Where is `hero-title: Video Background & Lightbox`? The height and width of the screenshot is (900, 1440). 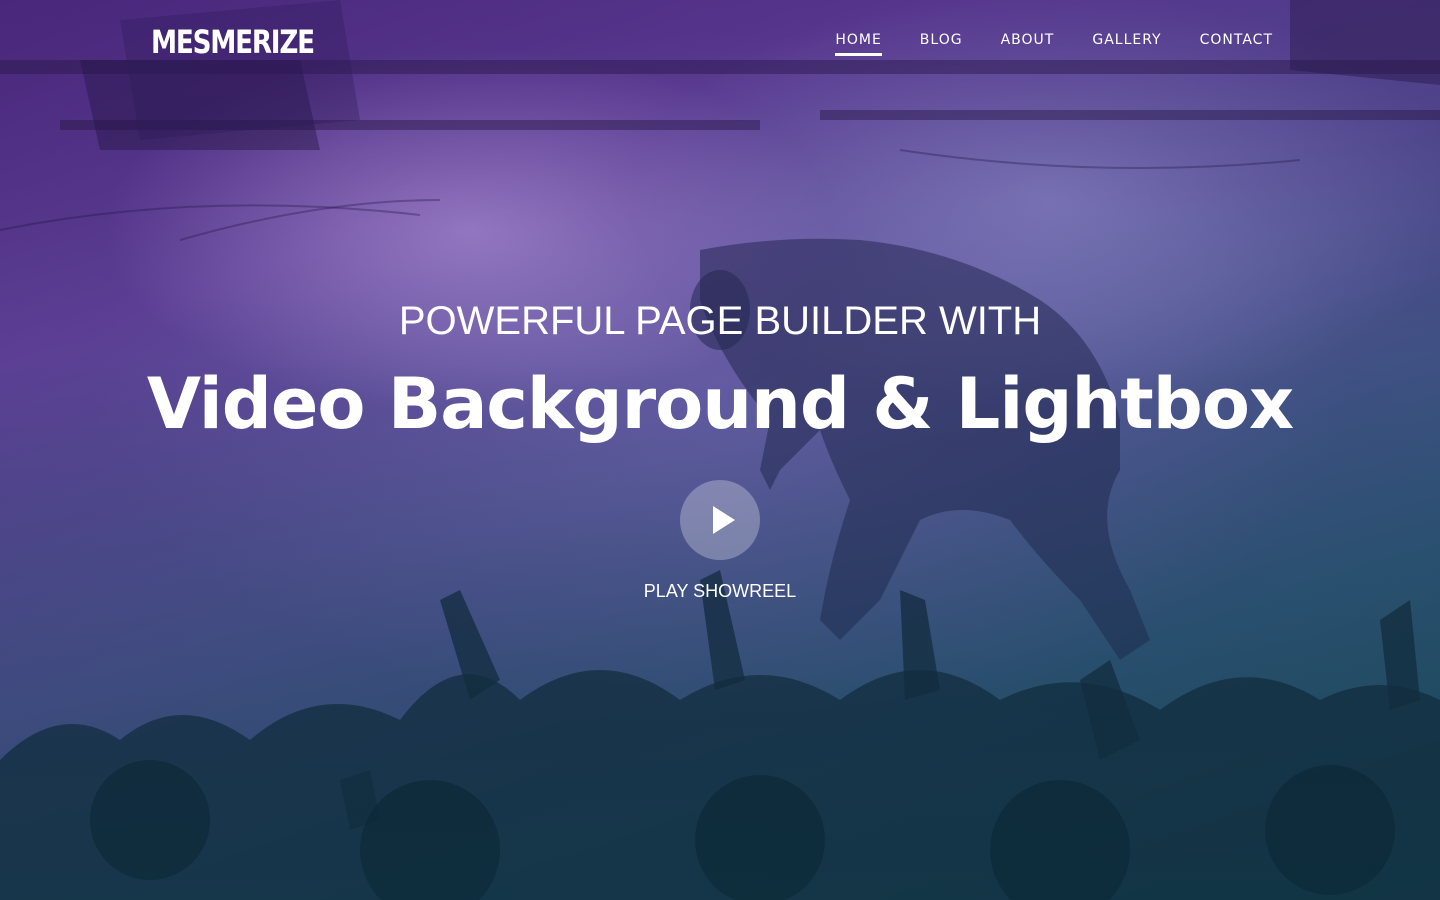 hero-title: Video Background & Lightbox is located at coordinates (720, 404).